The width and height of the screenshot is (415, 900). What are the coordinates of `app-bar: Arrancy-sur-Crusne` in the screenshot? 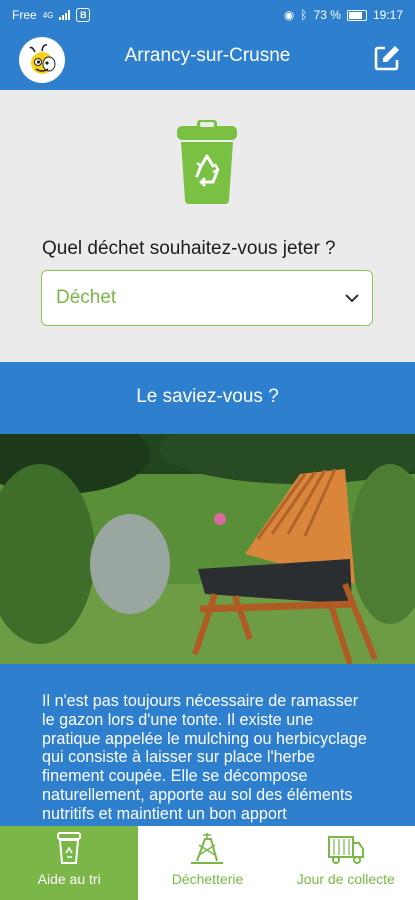 It's located at (207, 60).